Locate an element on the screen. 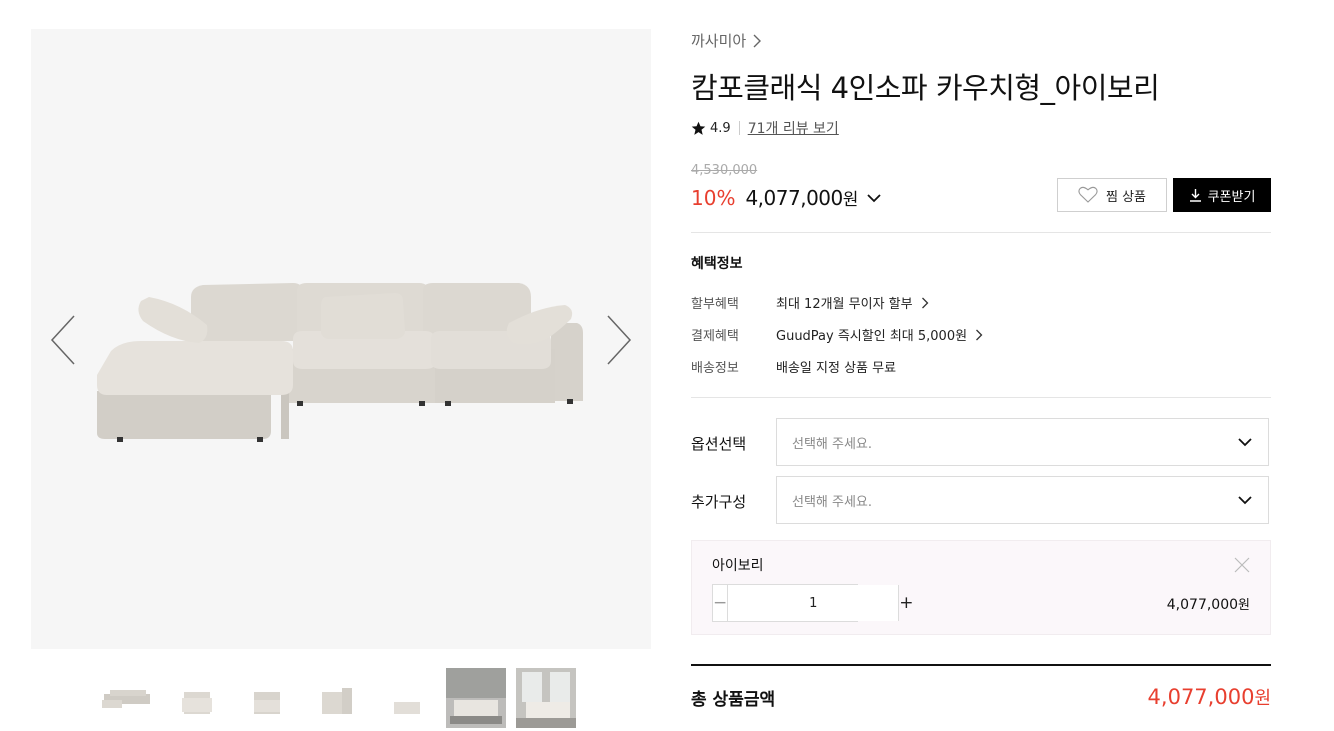  increase-button: + is located at coordinates (906, 603).